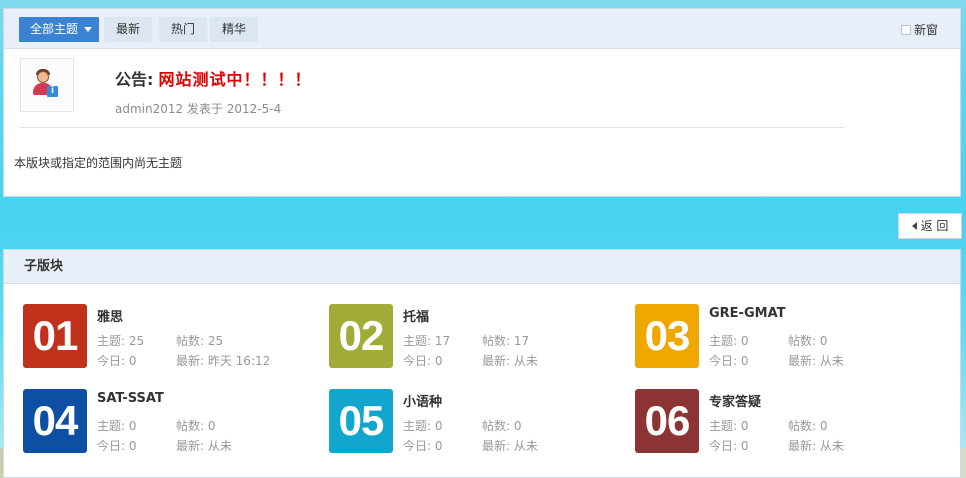  I want to click on subforum-item: 03 GRE-GMAT 主题: 0 帖数: 0 今日: 0 最新: 从未, so click(785, 337).